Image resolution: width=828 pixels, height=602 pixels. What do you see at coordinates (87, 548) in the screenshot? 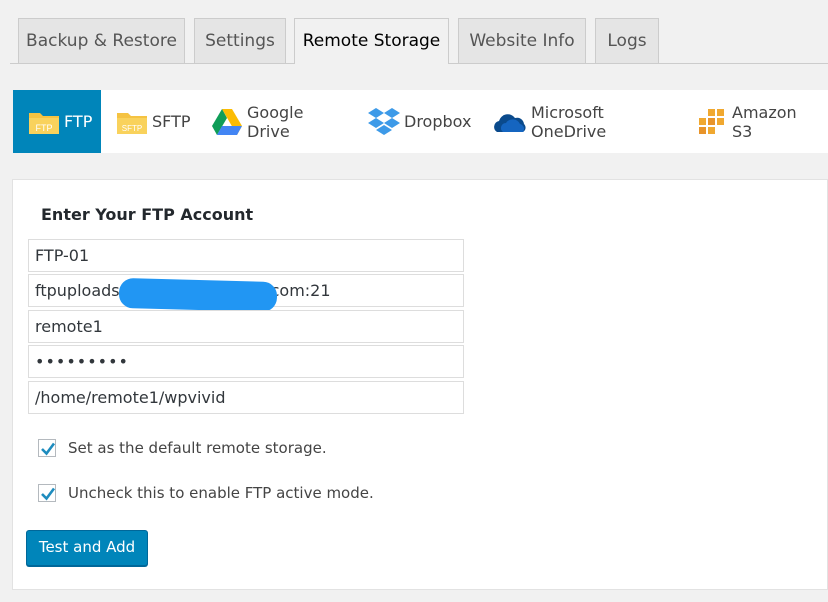
I see `test-and-add-button: Test and Add` at bounding box center [87, 548].